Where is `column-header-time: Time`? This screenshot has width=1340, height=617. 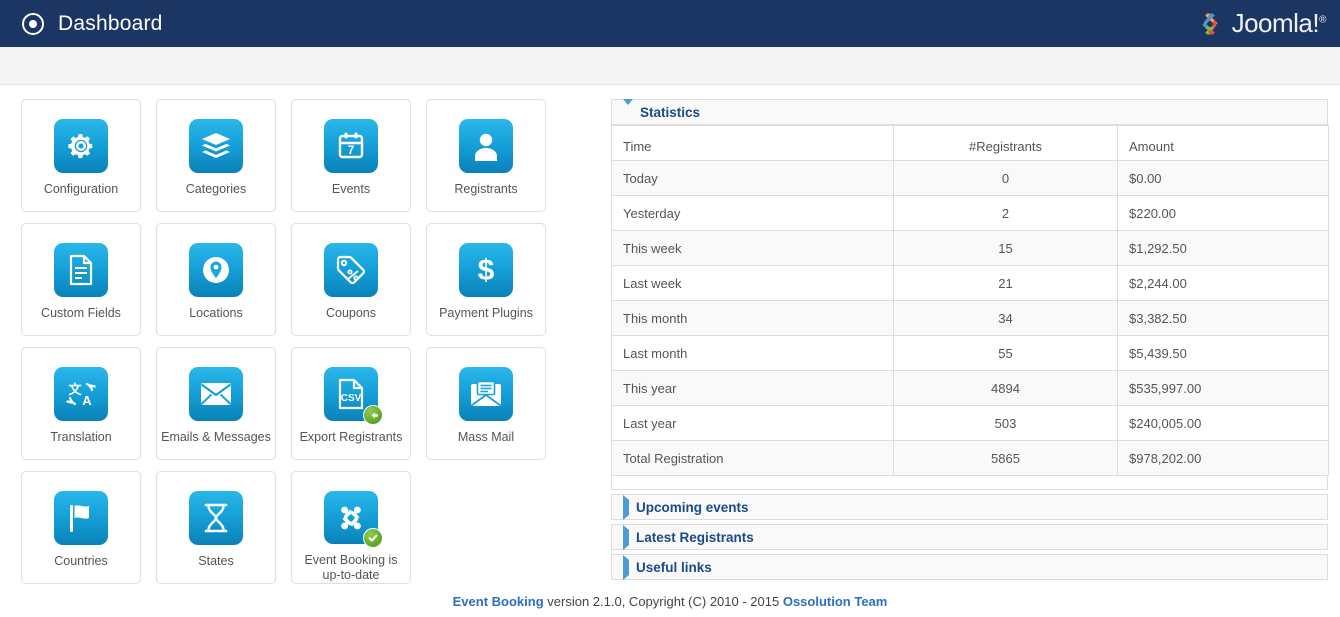
column-header-time: Time is located at coordinates (752, 143).